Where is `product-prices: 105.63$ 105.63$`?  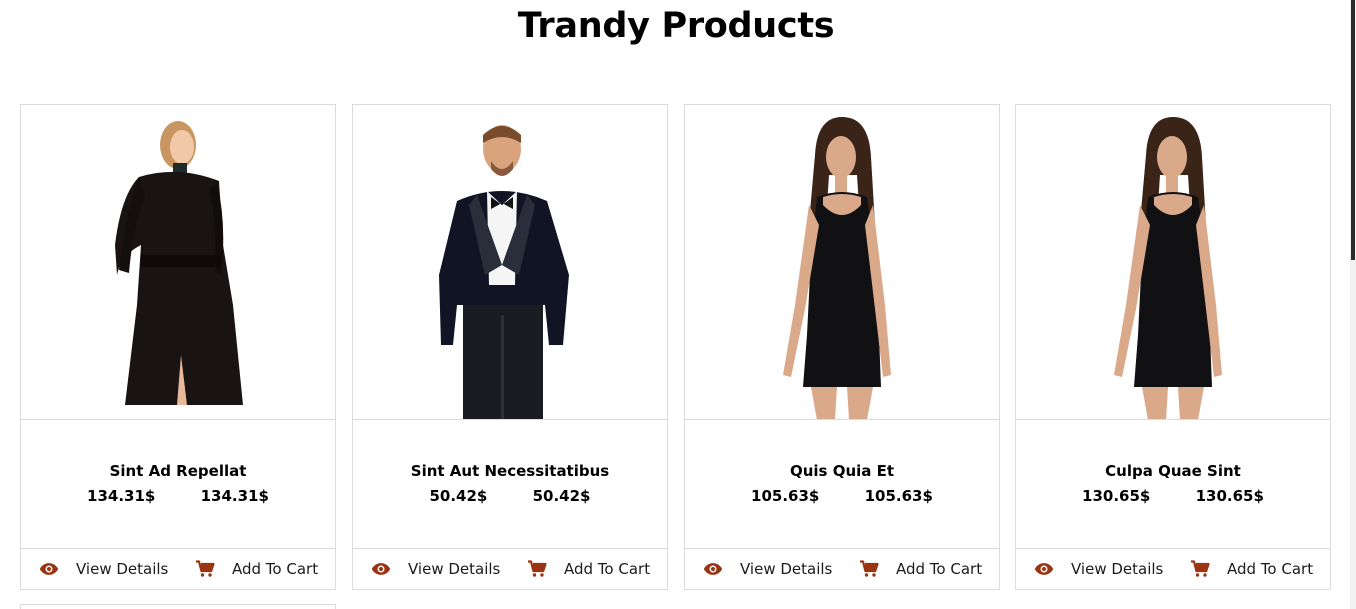 product-prices: 105.63$ 105.63$ is located at coordinates (842, 496).